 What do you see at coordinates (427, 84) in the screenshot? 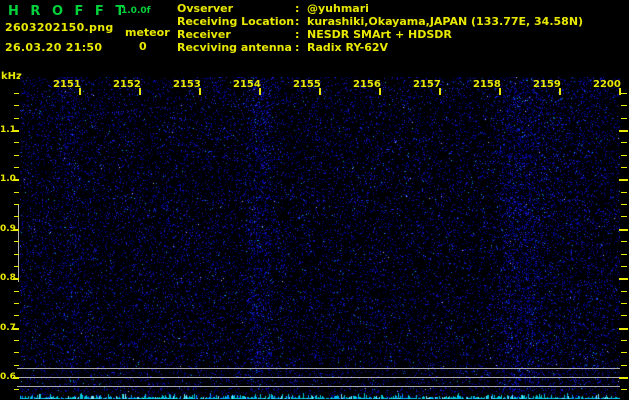
I see `time-axis-label: 2157` at bounding box center [427, 84].